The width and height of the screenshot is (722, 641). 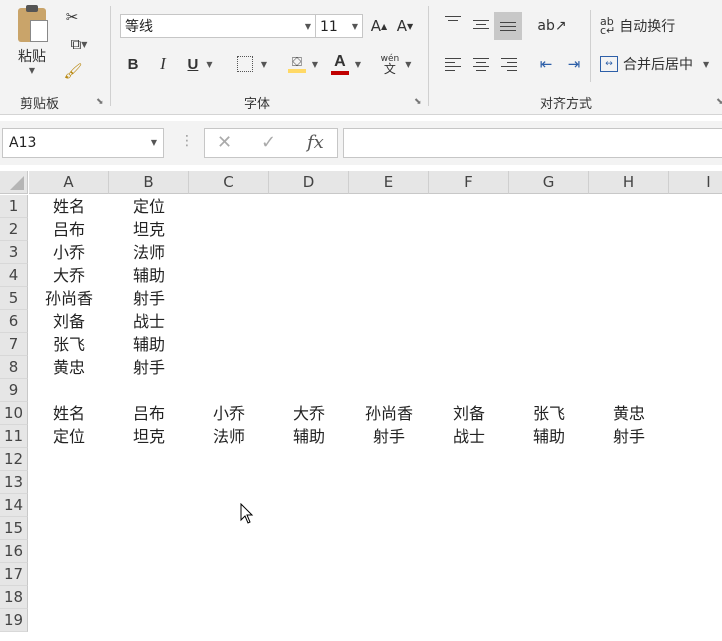 I want to click on cell-b11: 坦克, so click(x=149, y=436).